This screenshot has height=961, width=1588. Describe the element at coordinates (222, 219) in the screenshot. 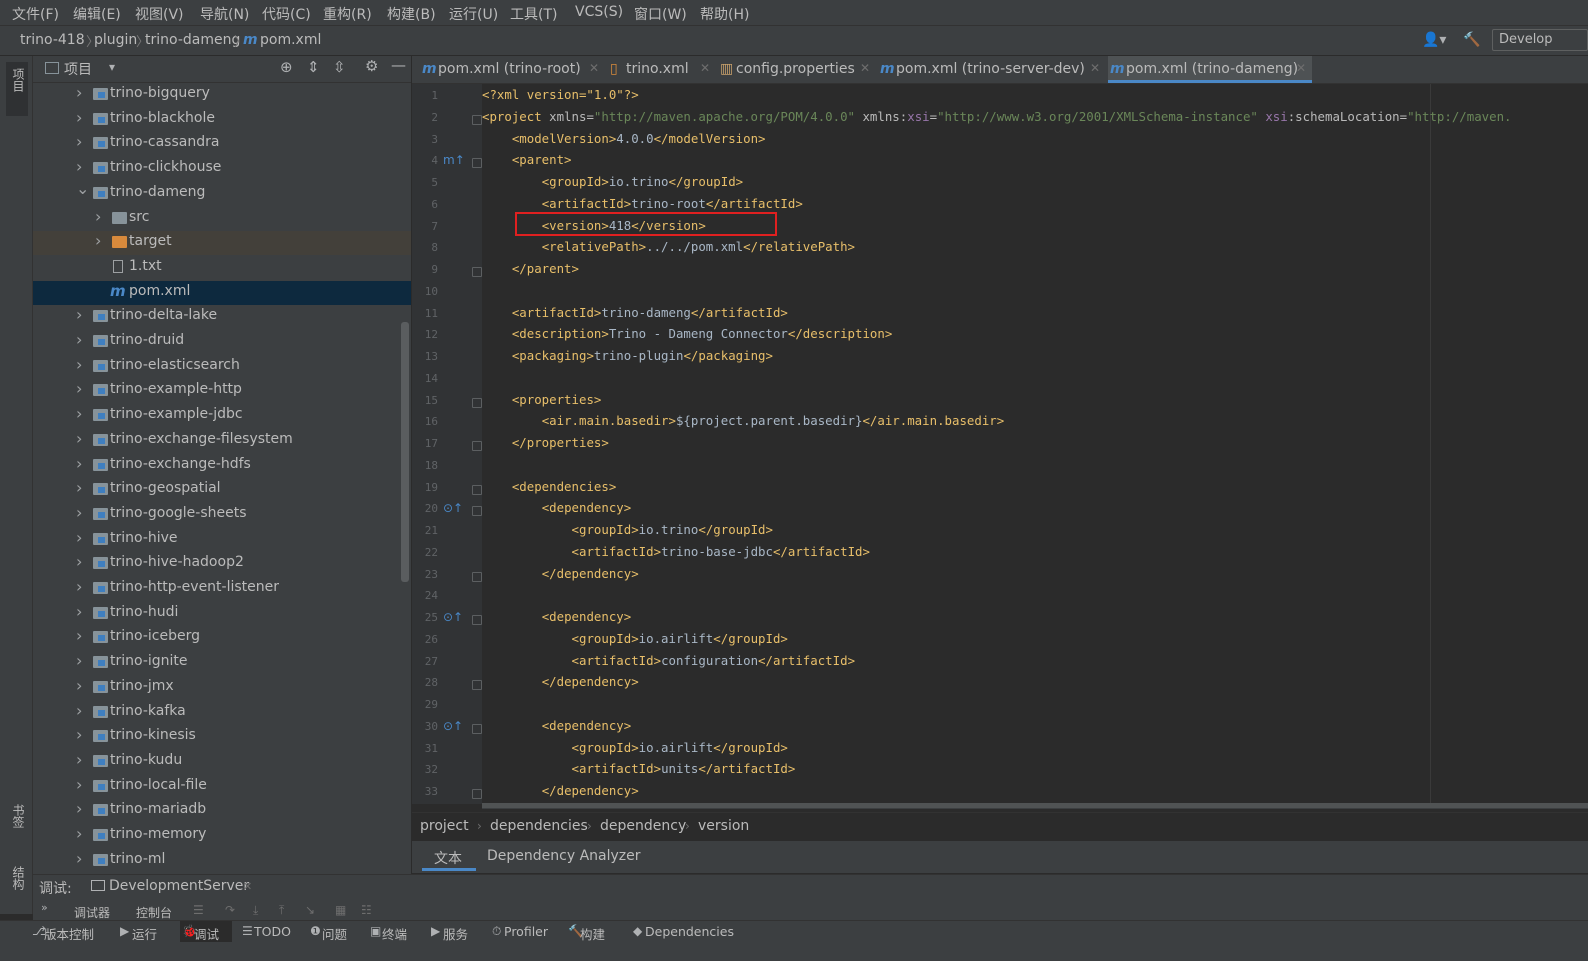

I see `tree-item-src: › src` at that location.